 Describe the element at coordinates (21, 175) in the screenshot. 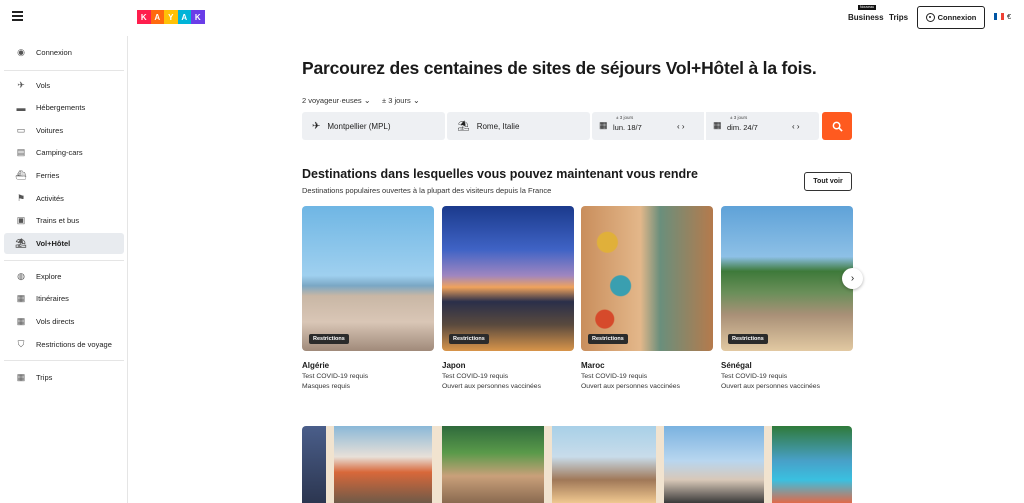

I see `ferry-icon: ⛴` at that location.